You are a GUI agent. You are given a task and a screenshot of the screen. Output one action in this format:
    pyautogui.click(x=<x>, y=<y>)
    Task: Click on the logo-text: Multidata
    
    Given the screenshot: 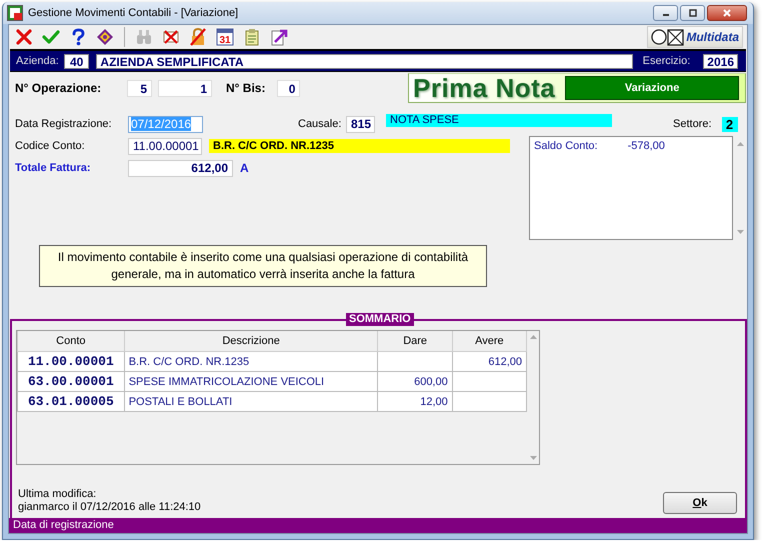 What is the action you would take?
    pyautogui.click(x=712, y=37)
    